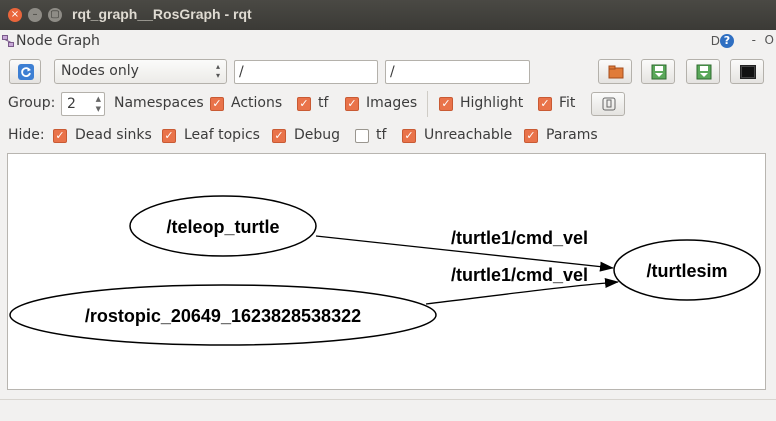 The image size is (776, 421). Describe the element at coordinates (388, 42) in the screenshot. I see `plugin-header: Node Graph D ? - O` at that location.